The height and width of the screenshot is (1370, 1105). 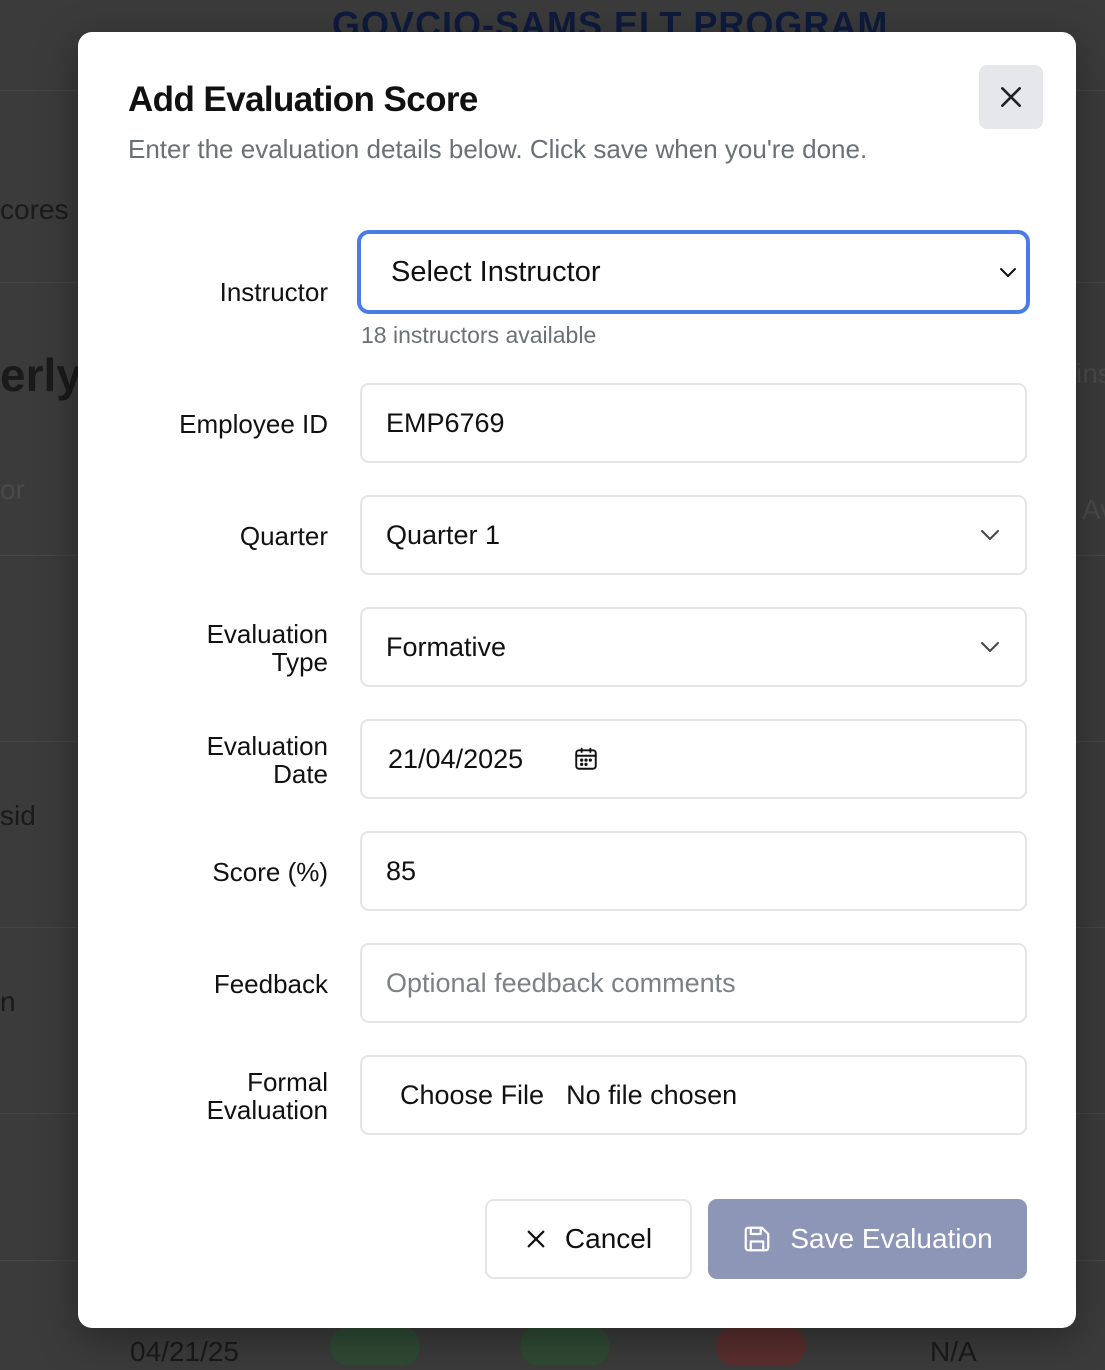 I want to click on file-status: No file chosen, so click(x=652, y=1094).